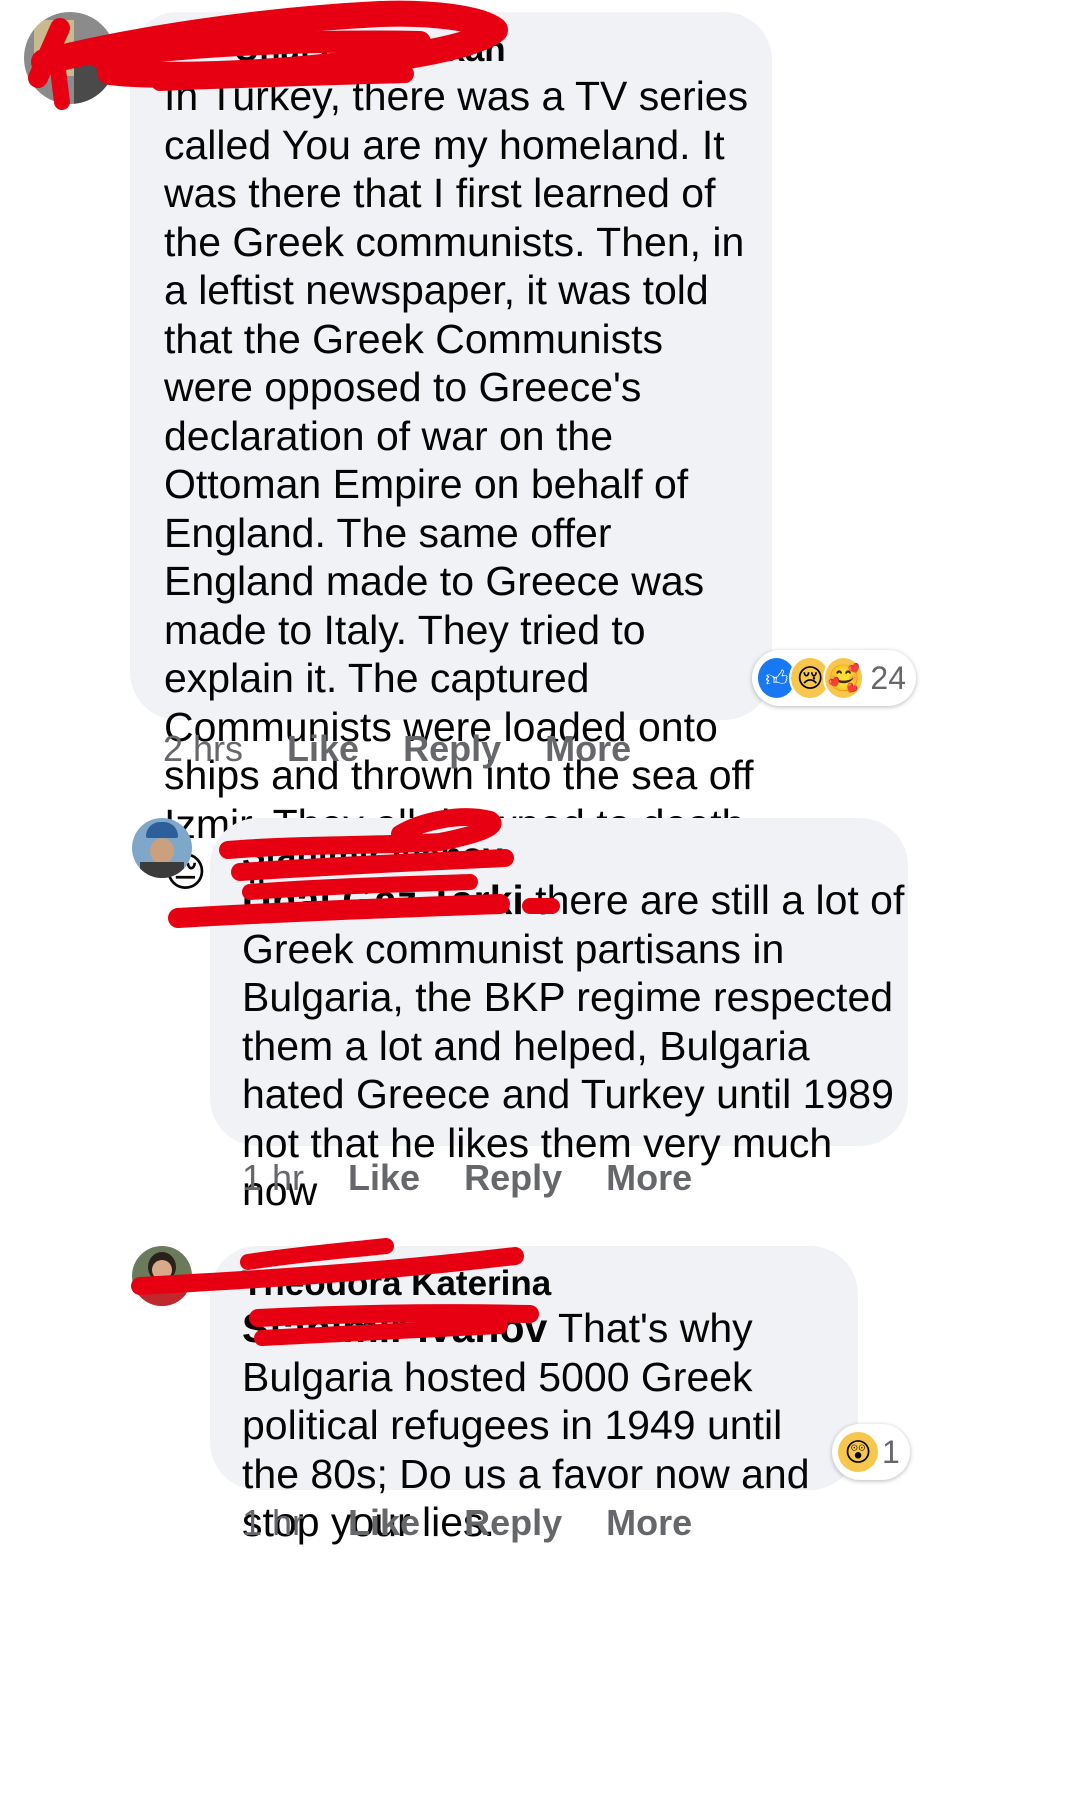 The height and width of the screenshot is (1799, 1080). Describe the element at coordinates (370, 50) in the screenshot. I see `comment-author: Ünal Gaz Tarkan` at that location.